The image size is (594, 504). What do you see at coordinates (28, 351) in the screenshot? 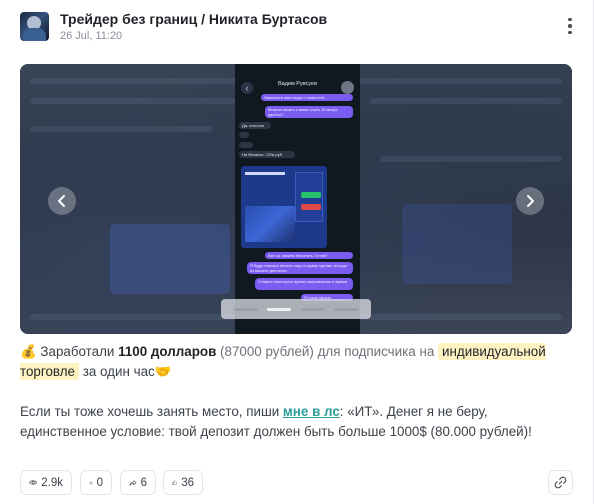
I see `money-bag-icon: 💰` at bounding box center [28, 351].